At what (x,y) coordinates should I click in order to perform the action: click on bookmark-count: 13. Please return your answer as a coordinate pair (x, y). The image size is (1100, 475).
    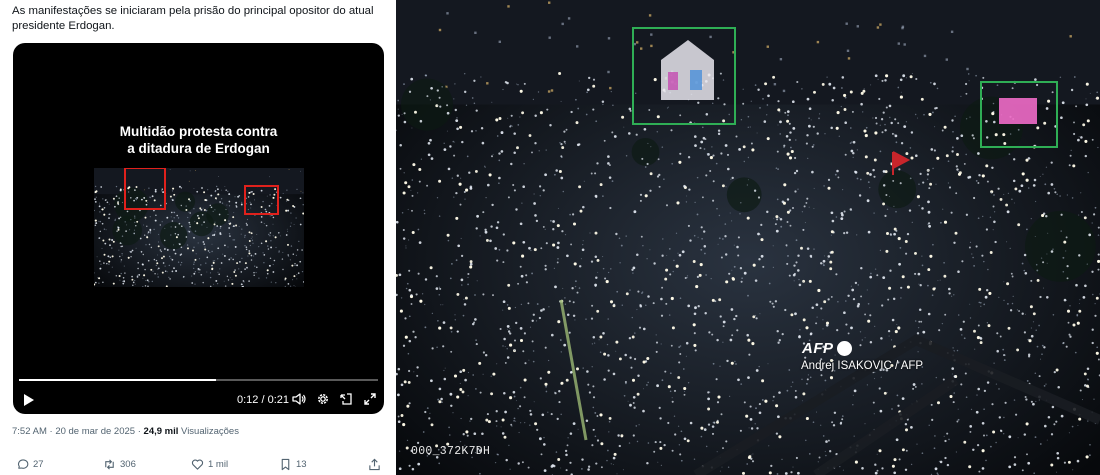
    Looking at the image, I should click on (301, 464).